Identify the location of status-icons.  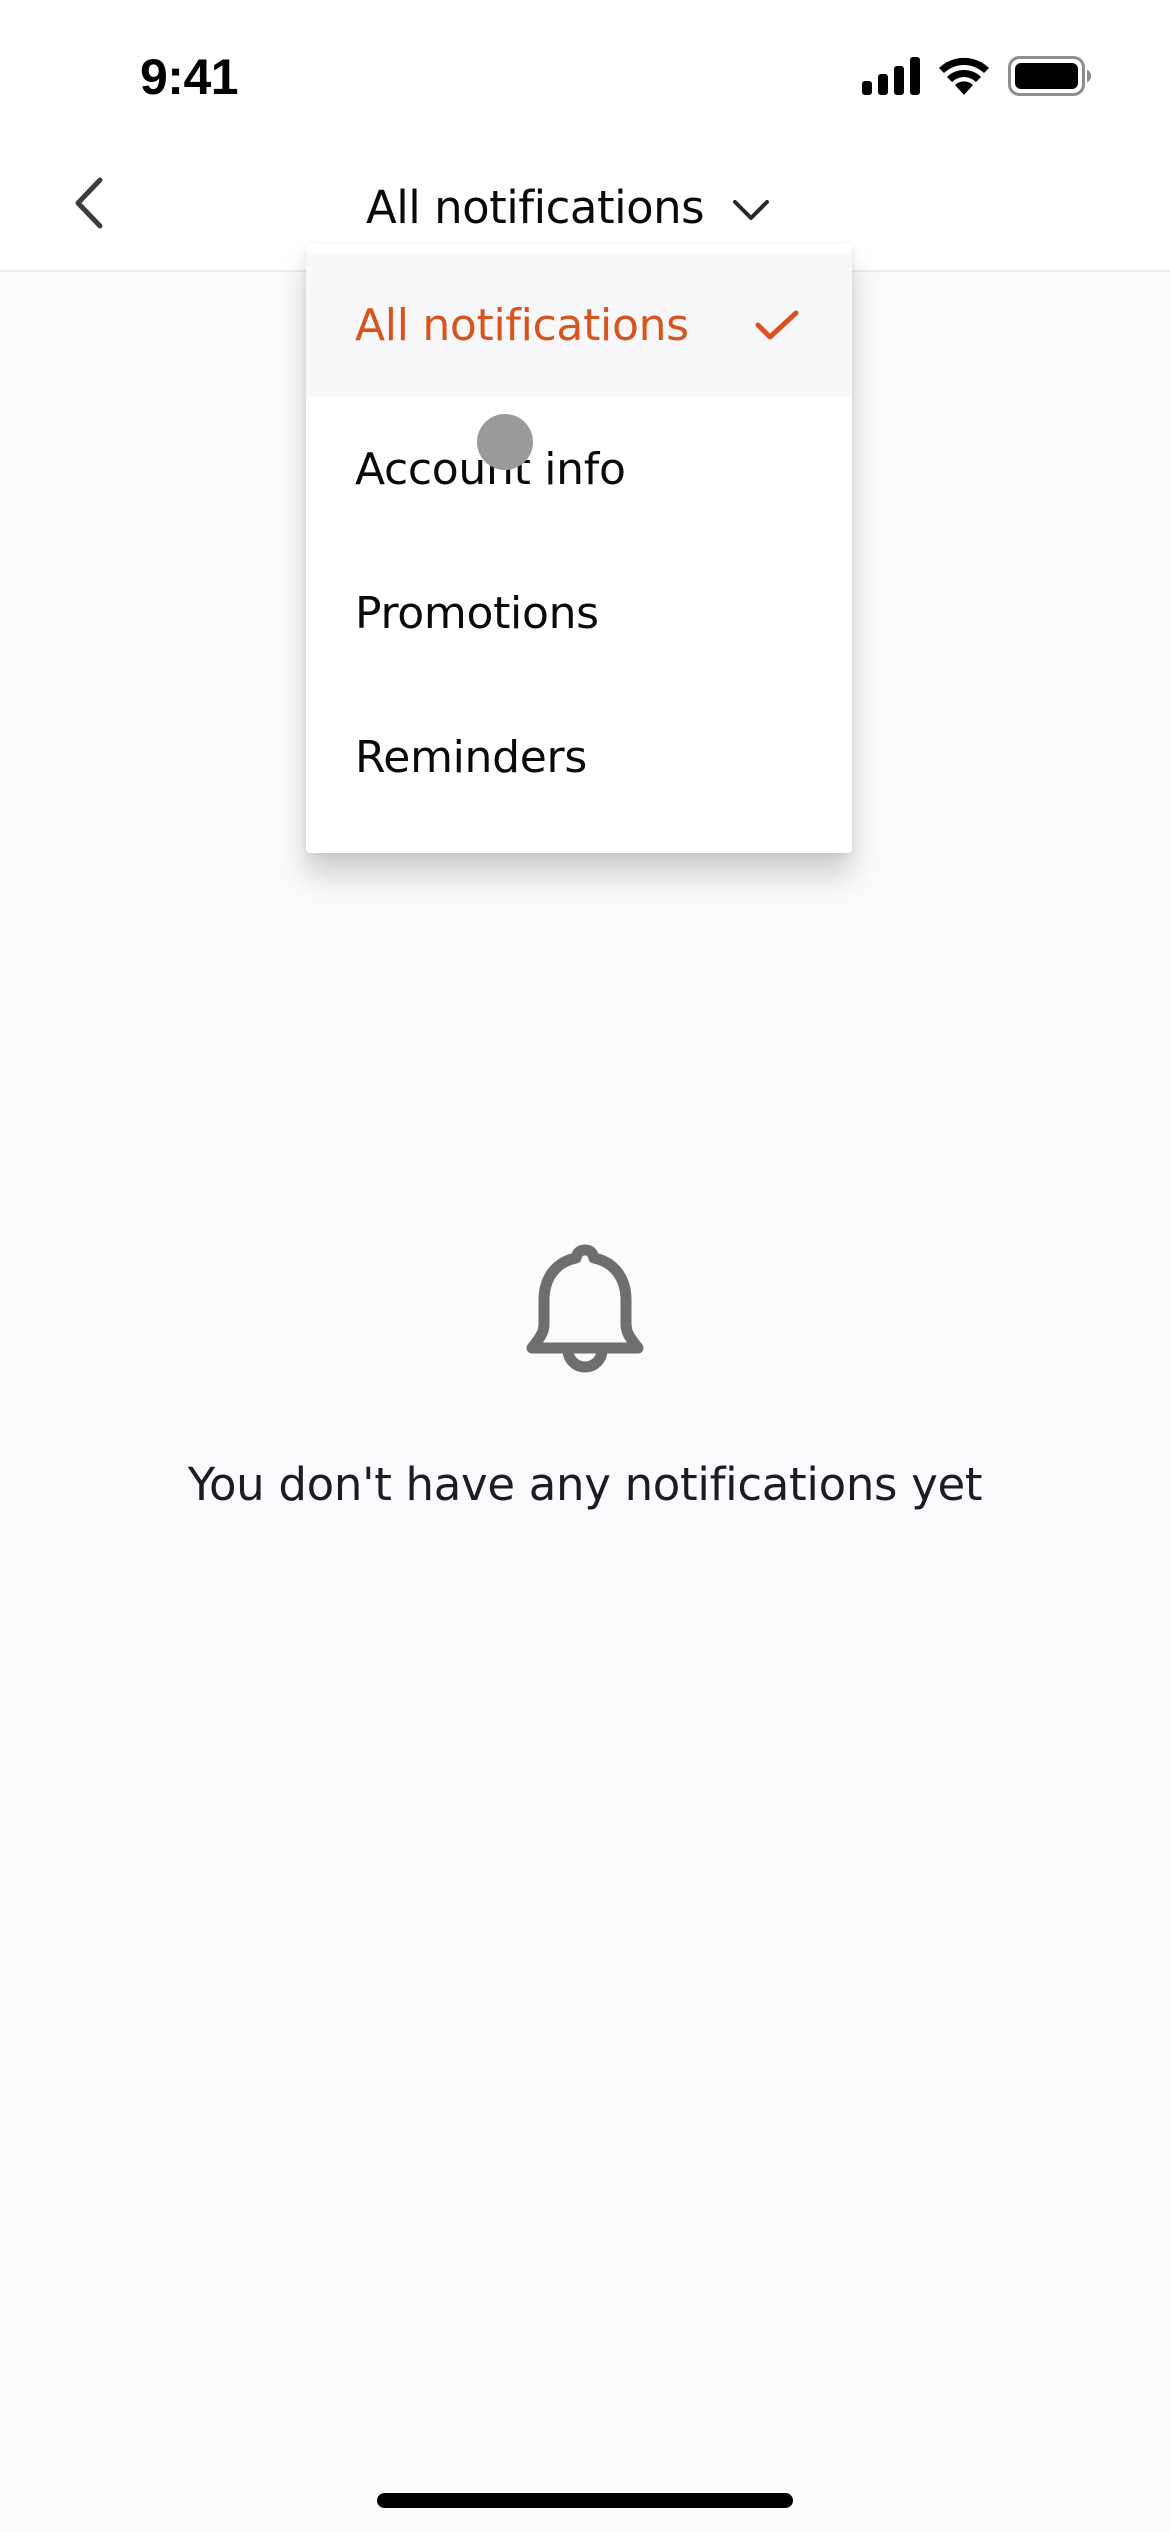
(977, 78).